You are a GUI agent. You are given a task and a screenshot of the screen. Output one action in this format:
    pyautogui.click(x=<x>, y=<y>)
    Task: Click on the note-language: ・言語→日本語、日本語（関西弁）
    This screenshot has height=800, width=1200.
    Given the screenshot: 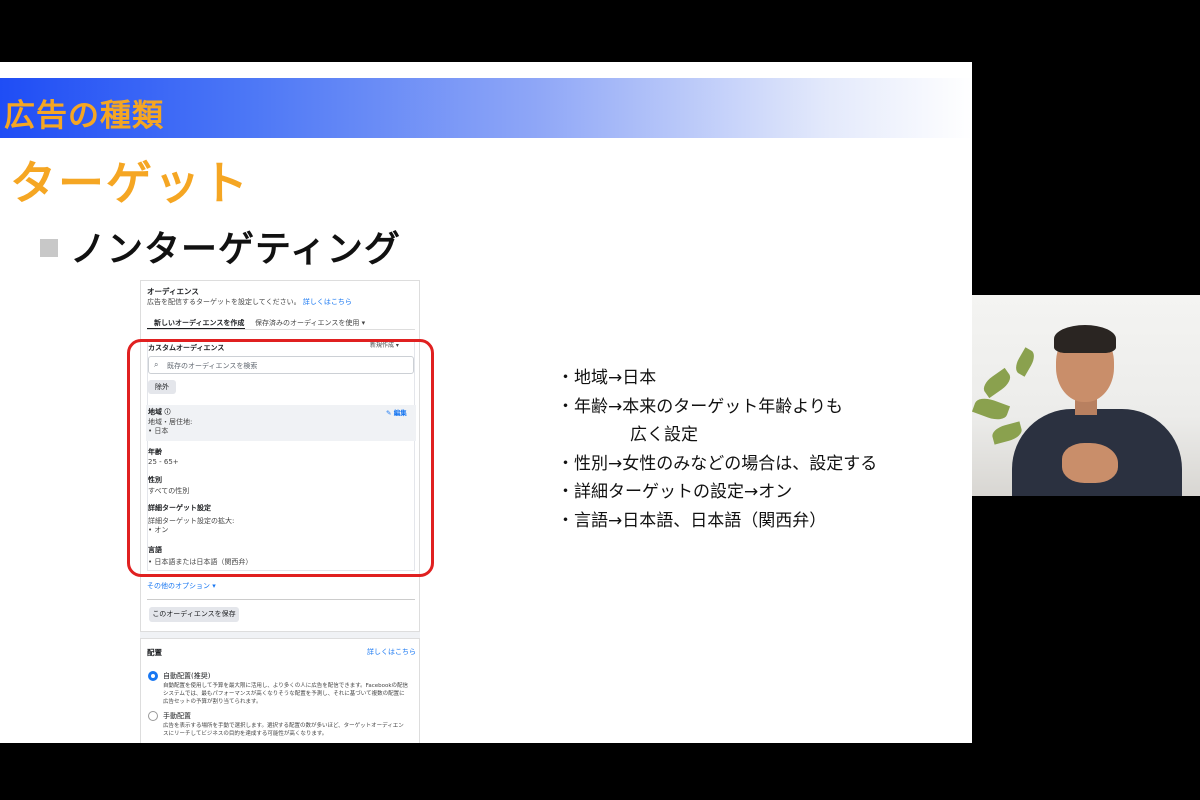 What is the action you would take?
    pyautogui.click(x=692, y=520)
    